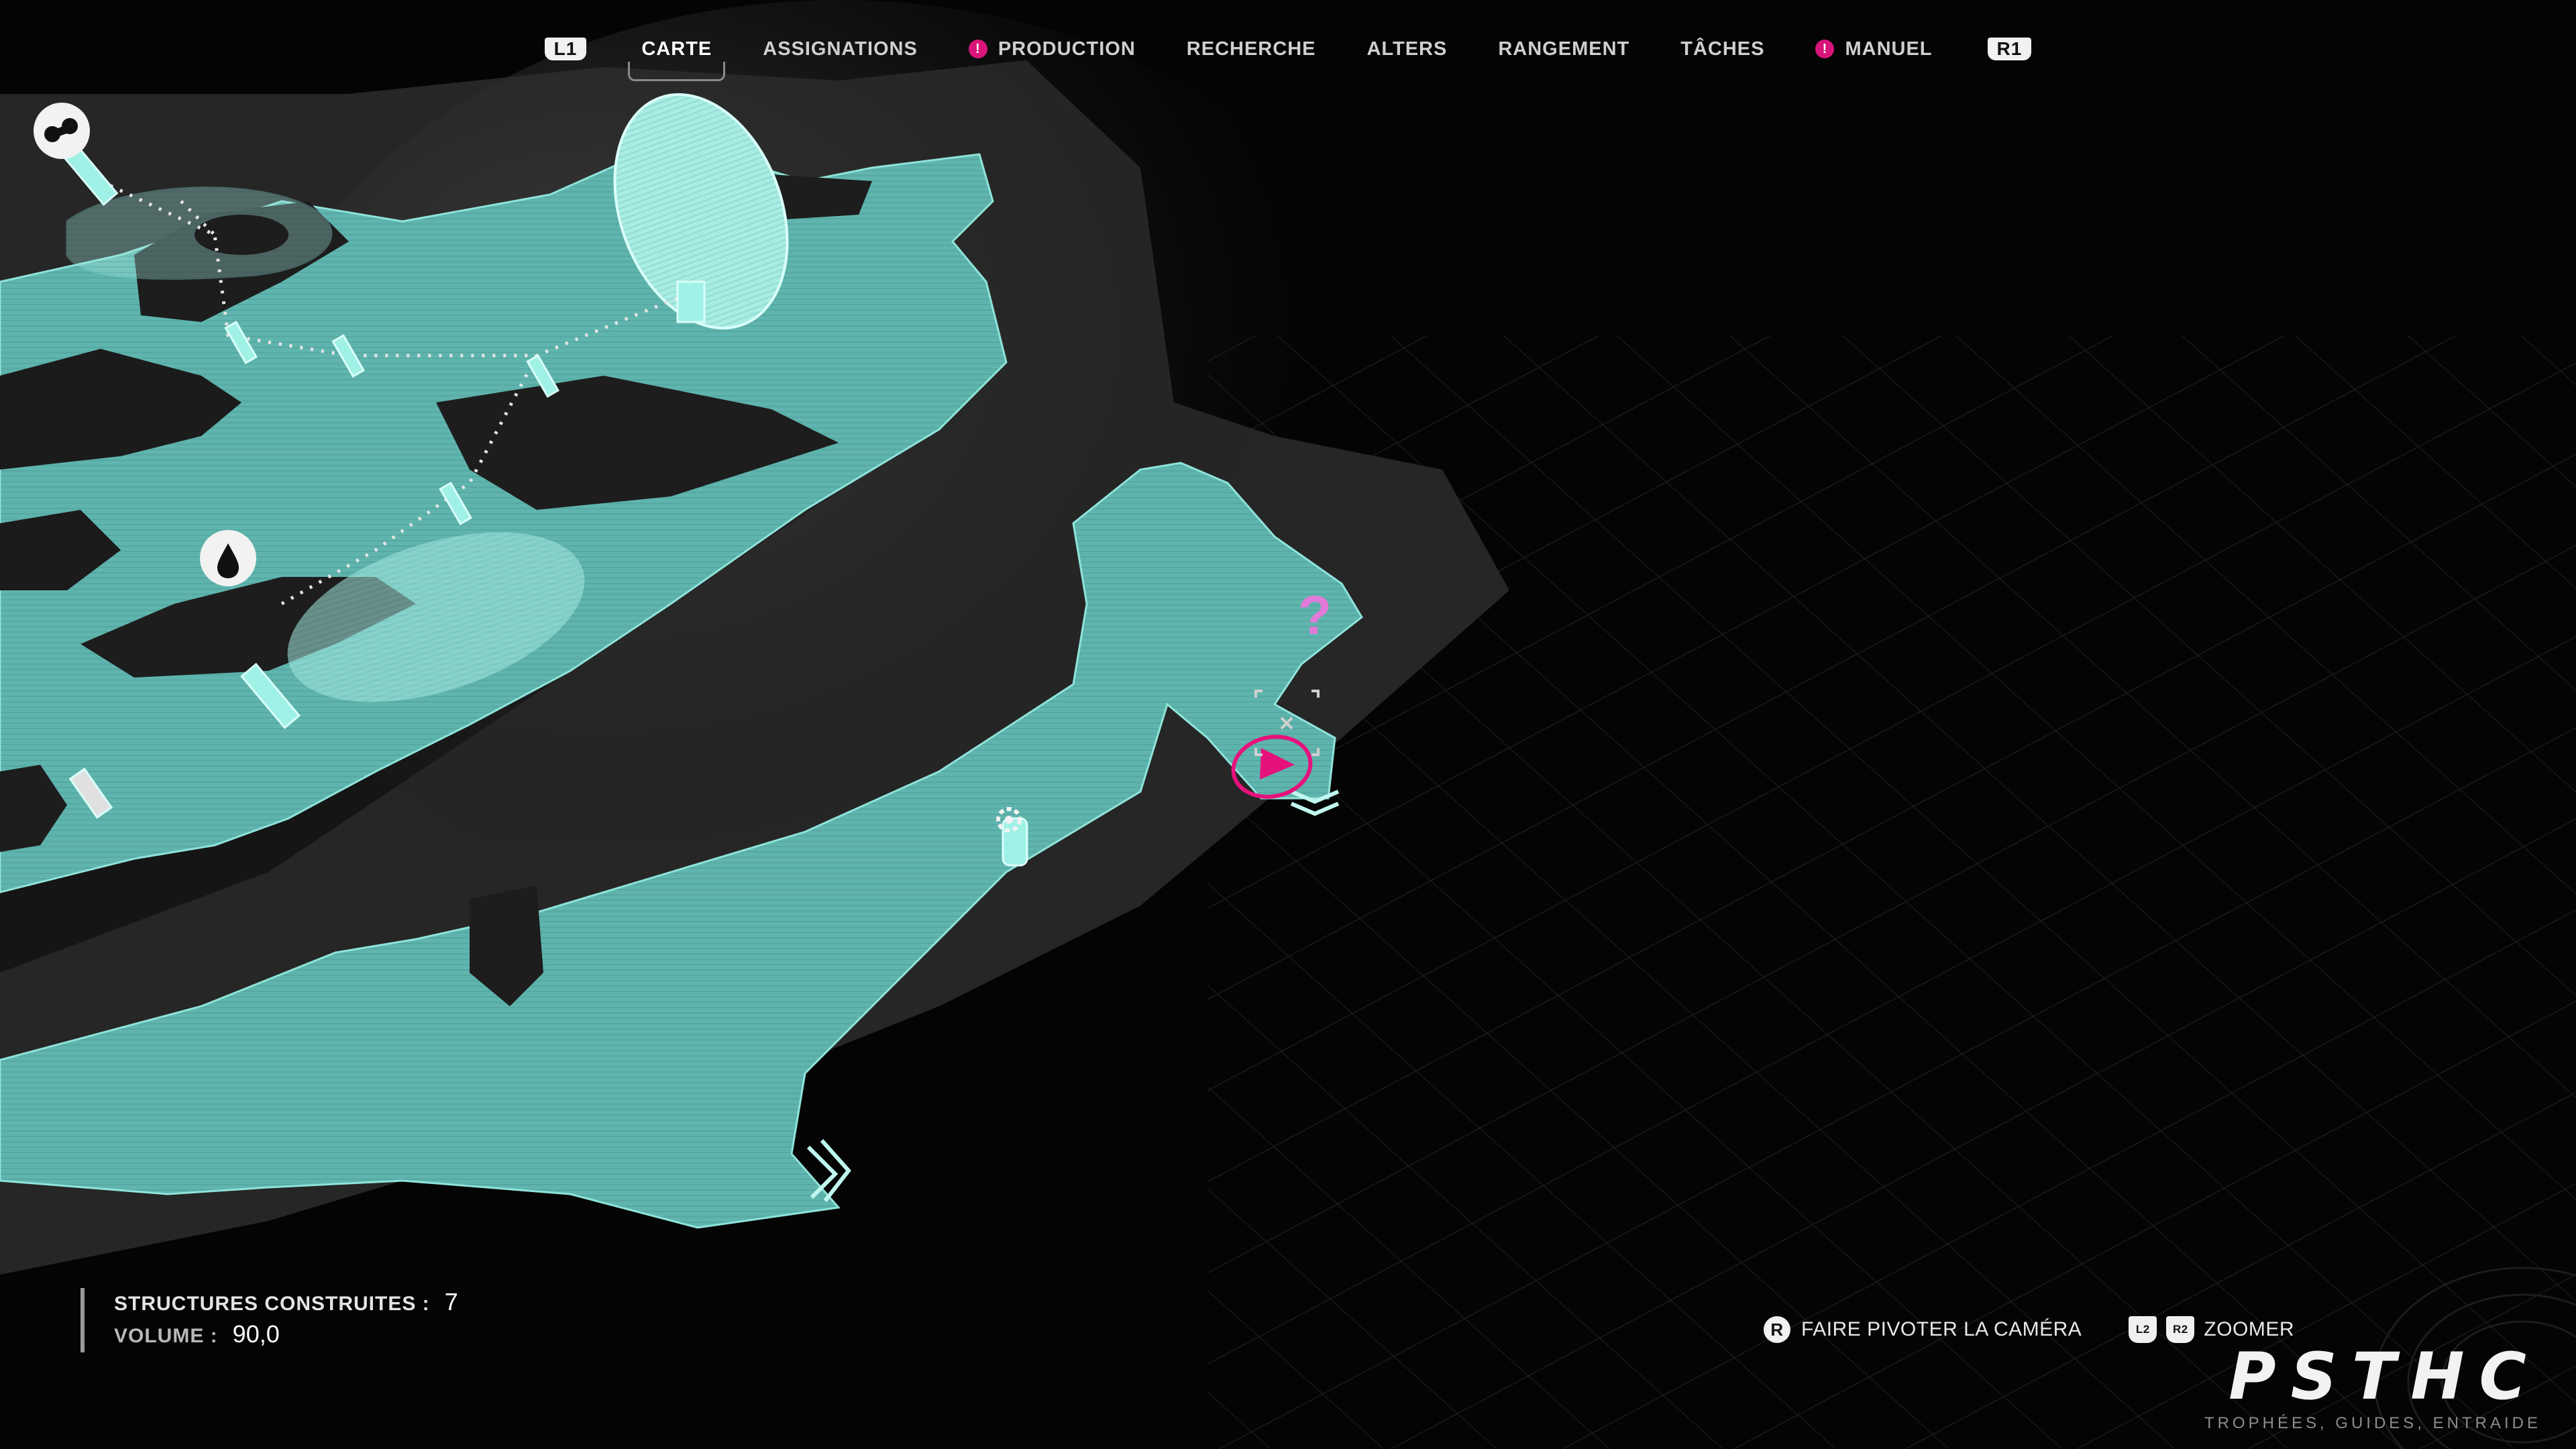 This screenshot has width=2576, height=1449. Describe the element at coordinates (2009, 49) in the screenshot. I see `next-tab-button: R1` at that location.